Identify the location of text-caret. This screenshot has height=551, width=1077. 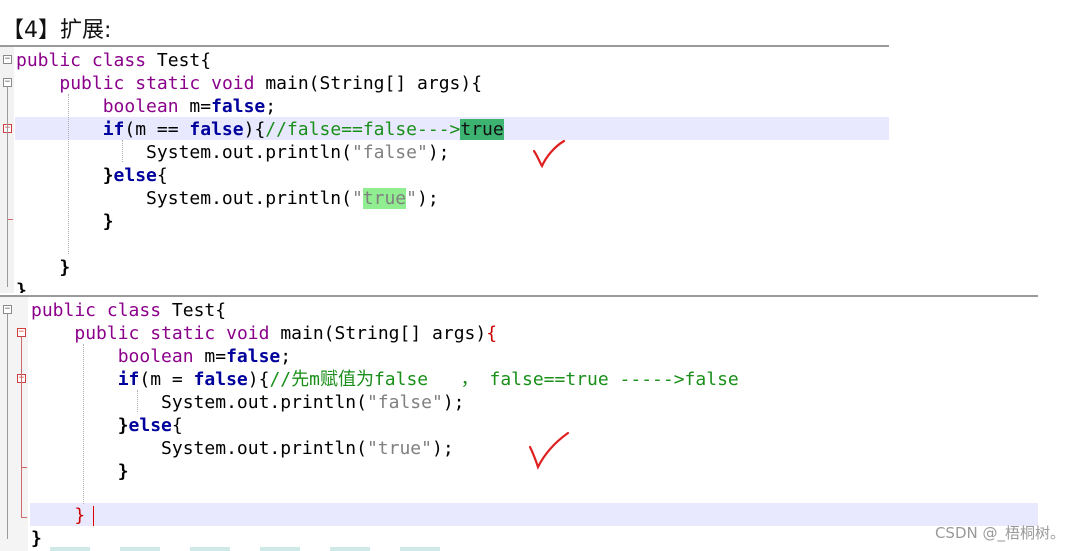
(93, 516).